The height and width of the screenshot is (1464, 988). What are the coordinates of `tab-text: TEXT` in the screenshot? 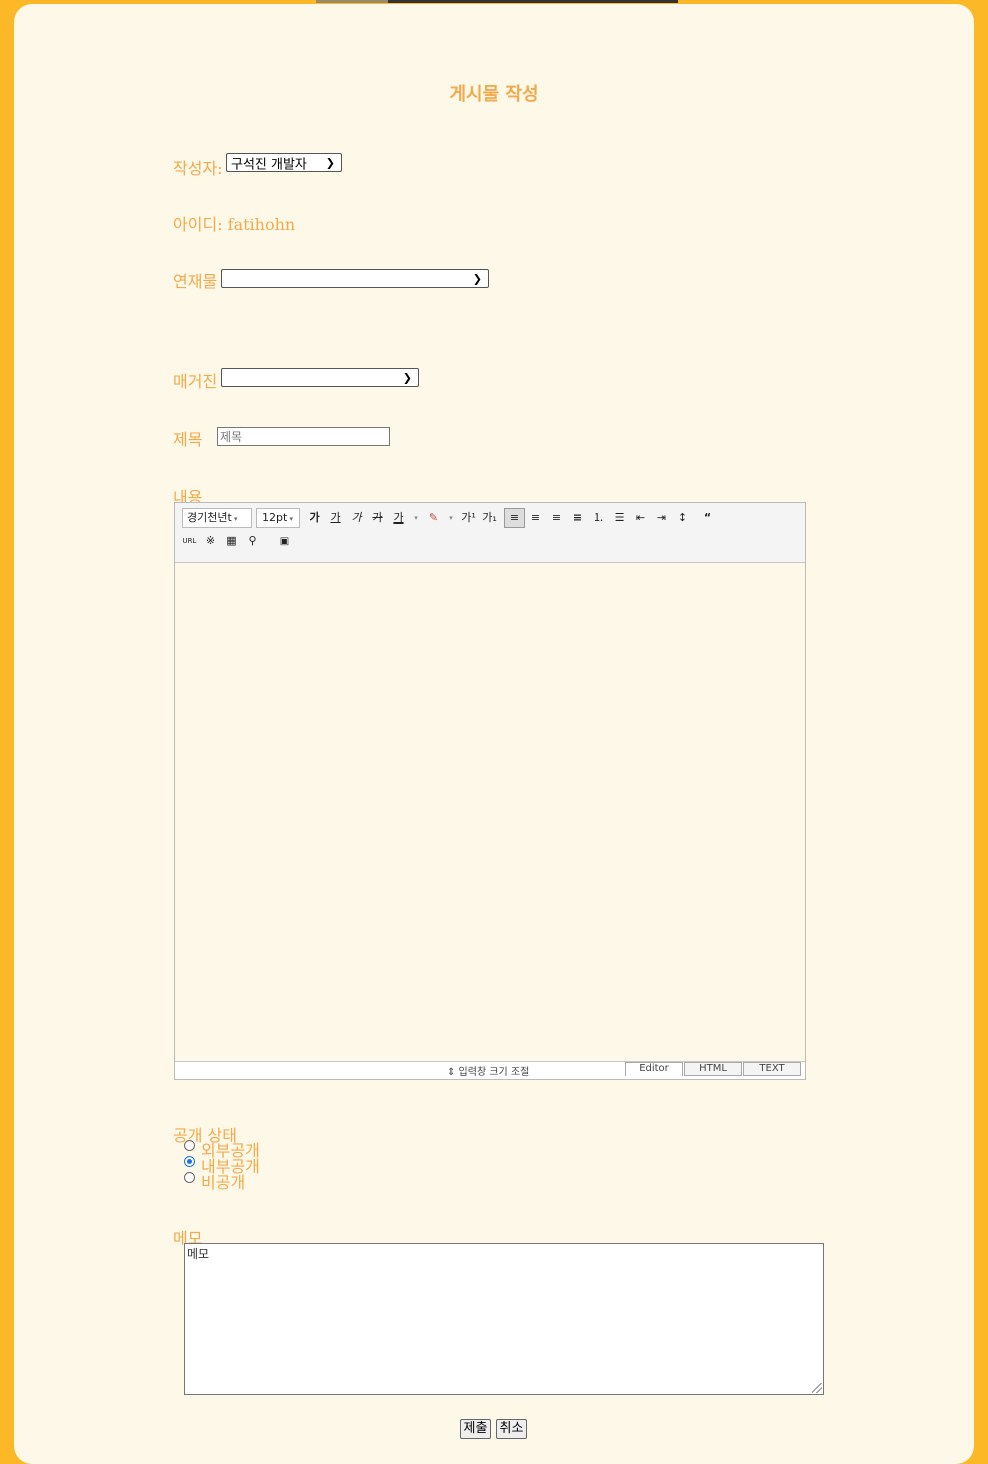 It's located at (772, 1069).